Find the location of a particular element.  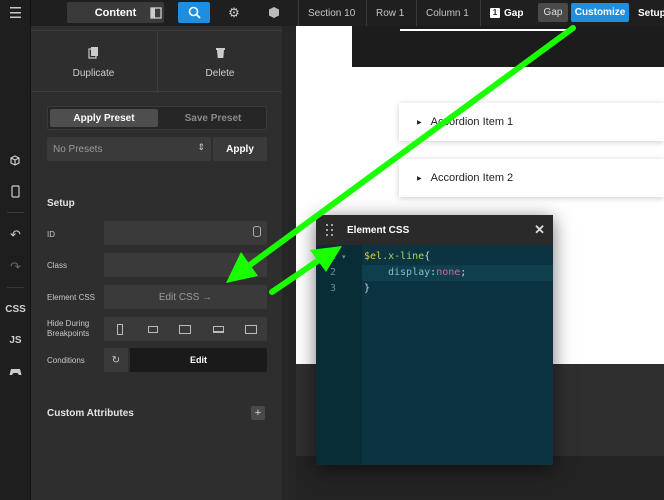

select-arrows-icon: ⇕ is located at coordinates (201, 147).